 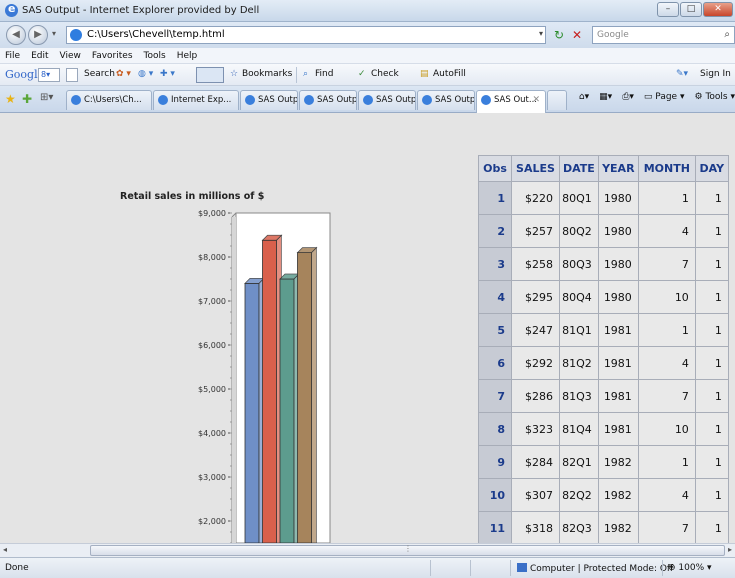 I want to click on separator, so click(x=296, y=75).